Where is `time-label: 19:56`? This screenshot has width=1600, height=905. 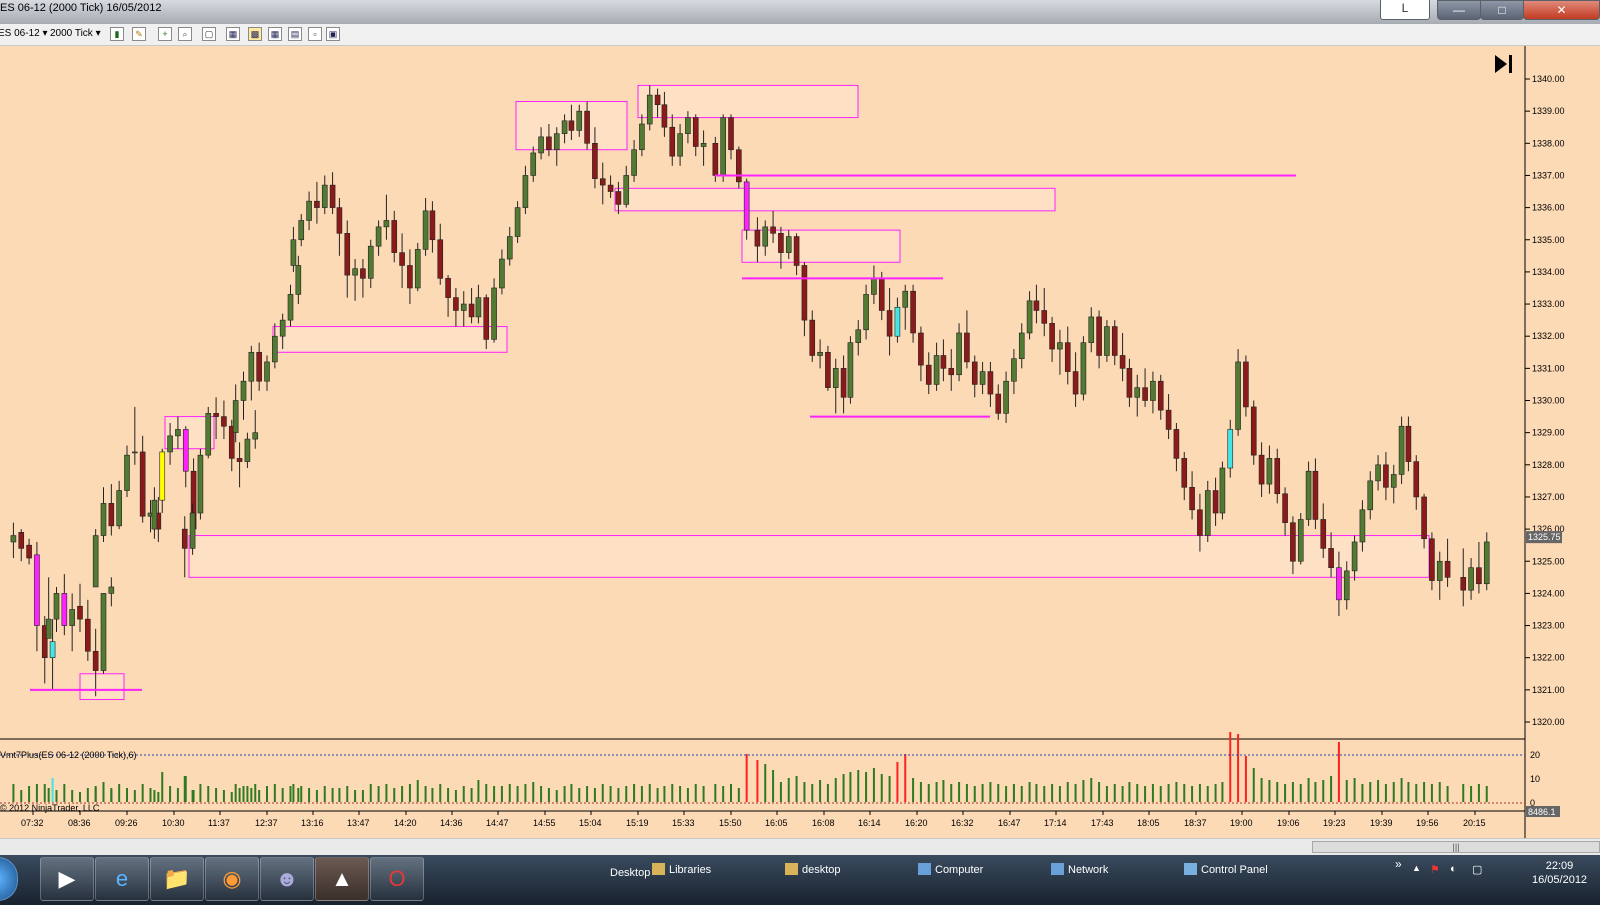
time-label: 19:56 is located at coordinates (1427, 823).